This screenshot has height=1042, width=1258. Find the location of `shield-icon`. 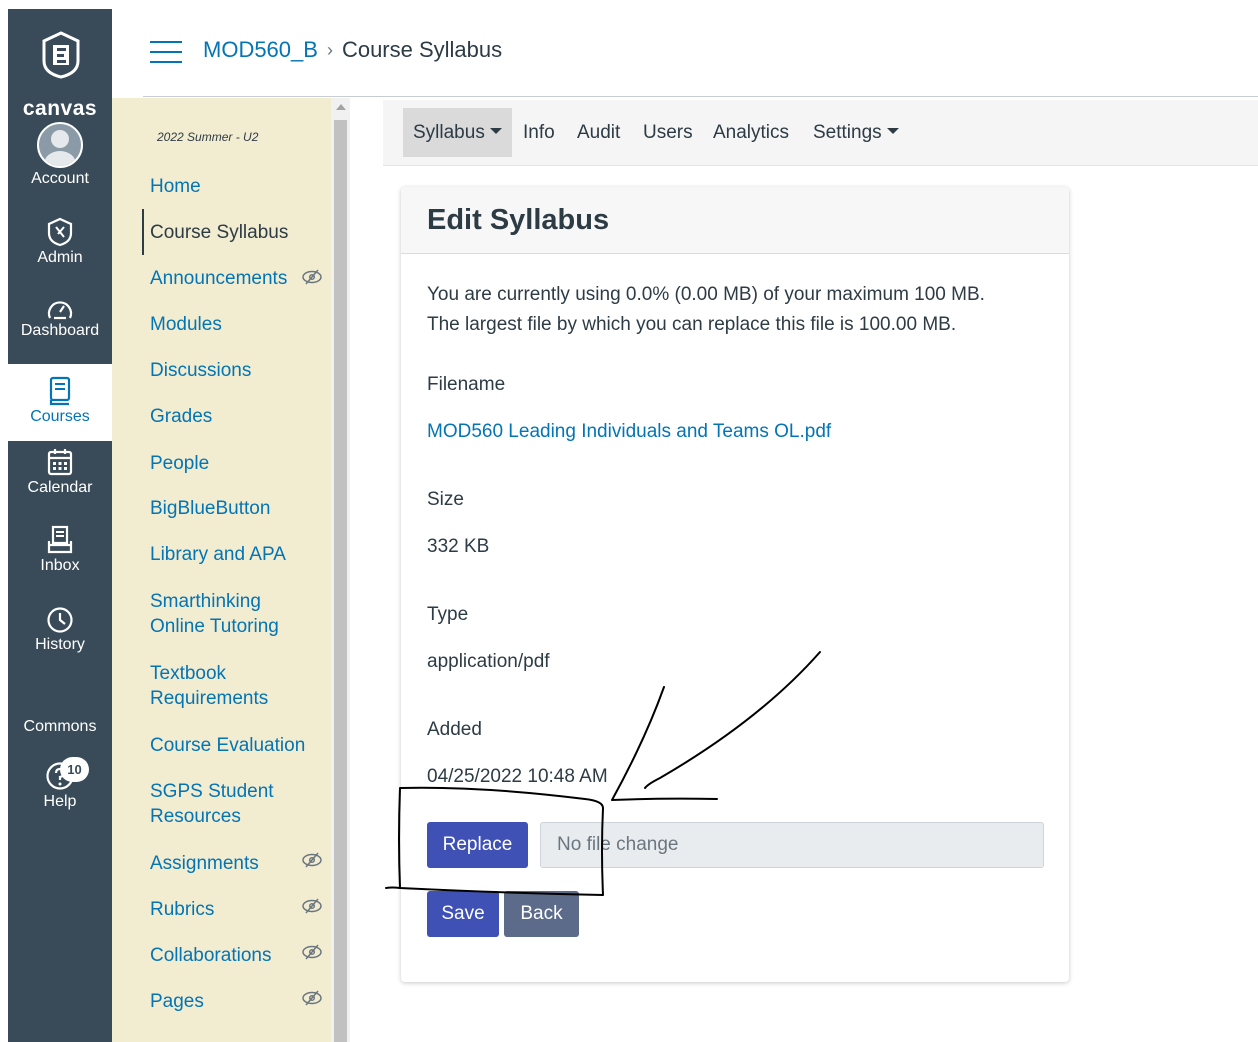

shield-icon is located at coordinates (60, 232).